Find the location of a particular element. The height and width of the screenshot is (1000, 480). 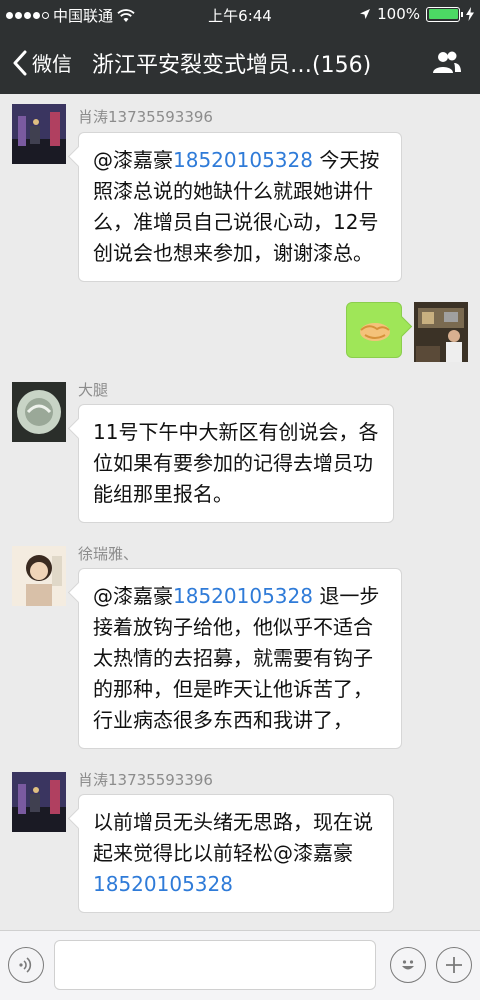

message-item-self is located at coordinates (240, 333).